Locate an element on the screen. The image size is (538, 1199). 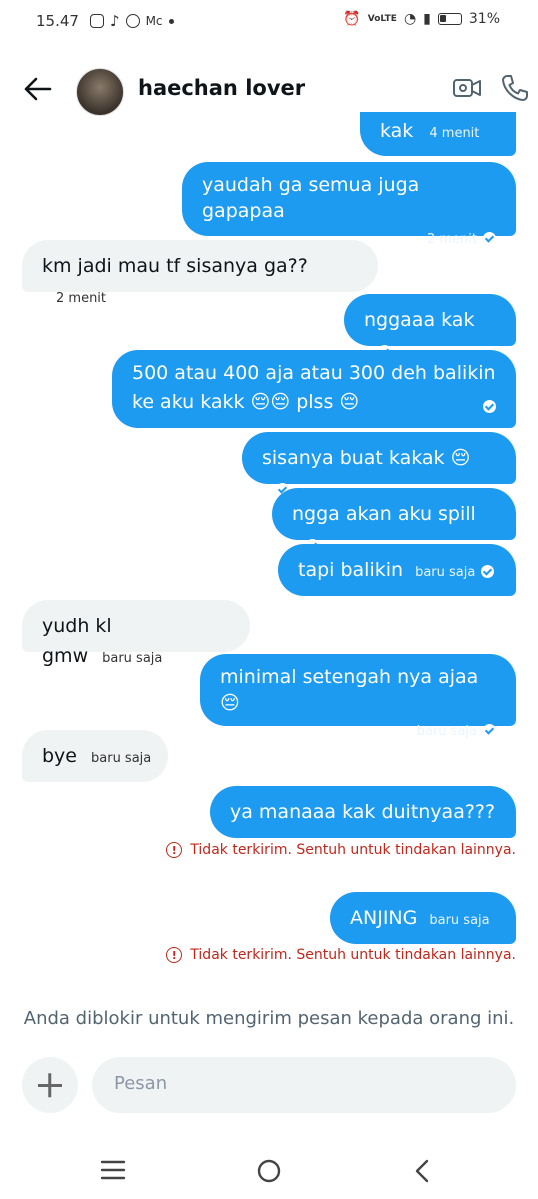
message-bubble-outgoing: kak 4 menit is located at coordinates (438, 142).